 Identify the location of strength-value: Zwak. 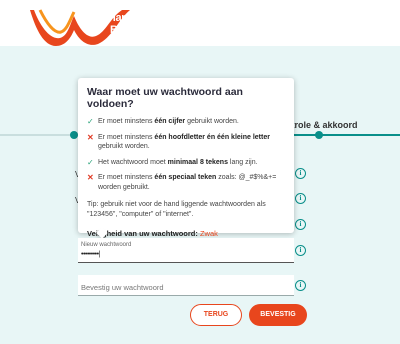
(208, 233).